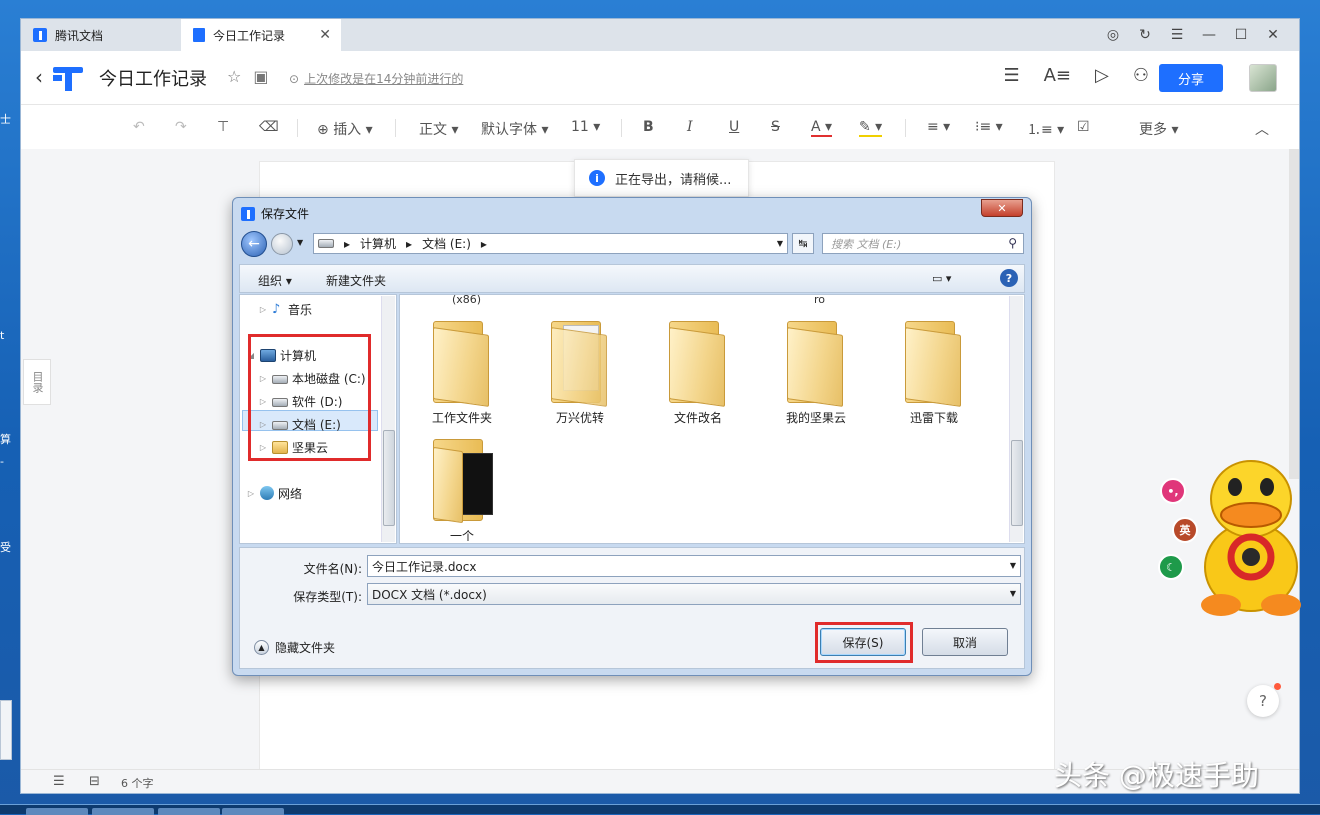  Describe the element at coordinates (139, 127) in the screenshot. I see `undo-icon: ↶` at that location.